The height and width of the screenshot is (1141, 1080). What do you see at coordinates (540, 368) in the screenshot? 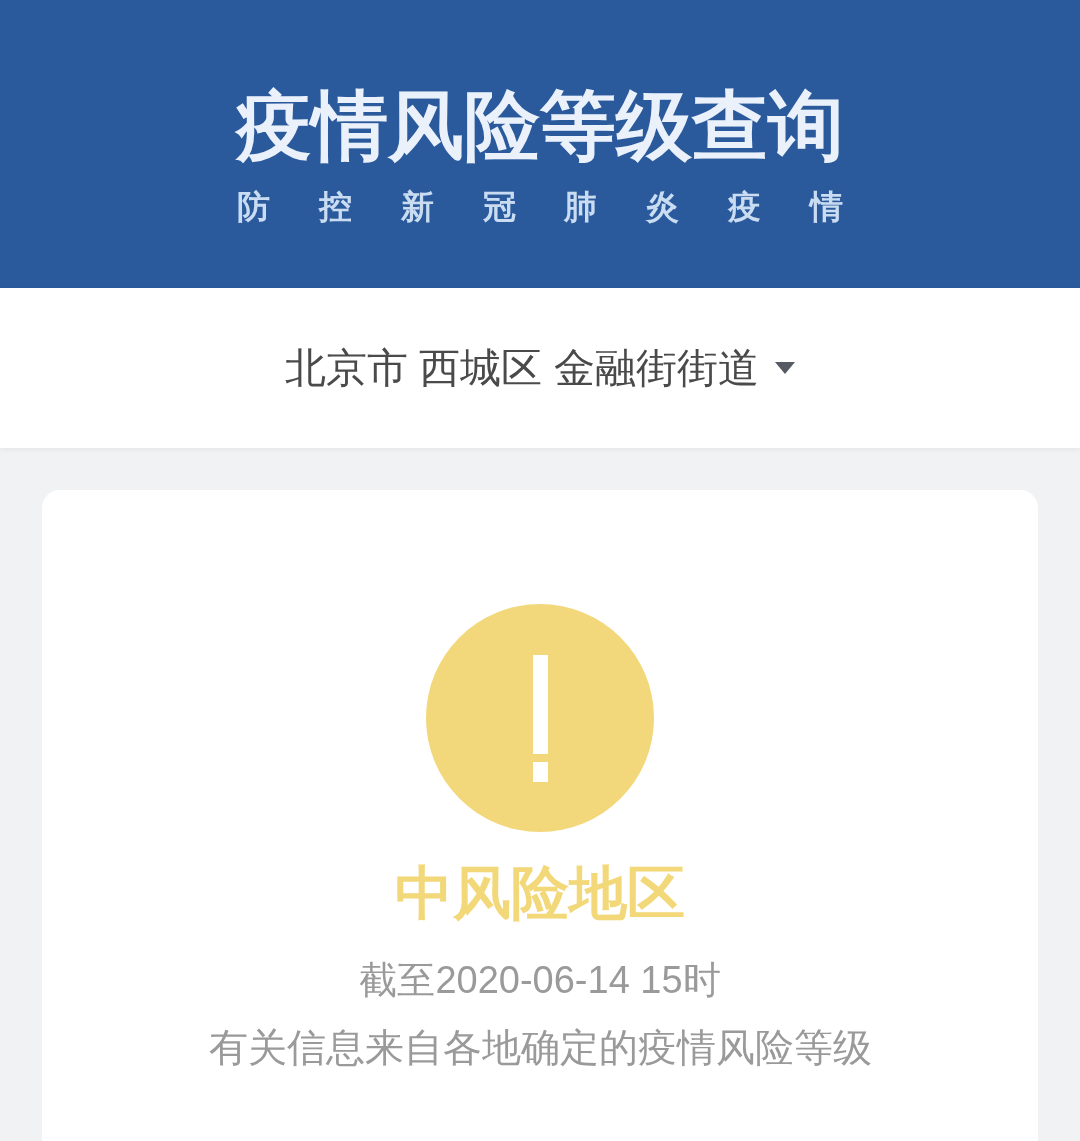
I see `location-dropdown: 北京市 西城区 金融街街道` at bounding box center [540, 368].